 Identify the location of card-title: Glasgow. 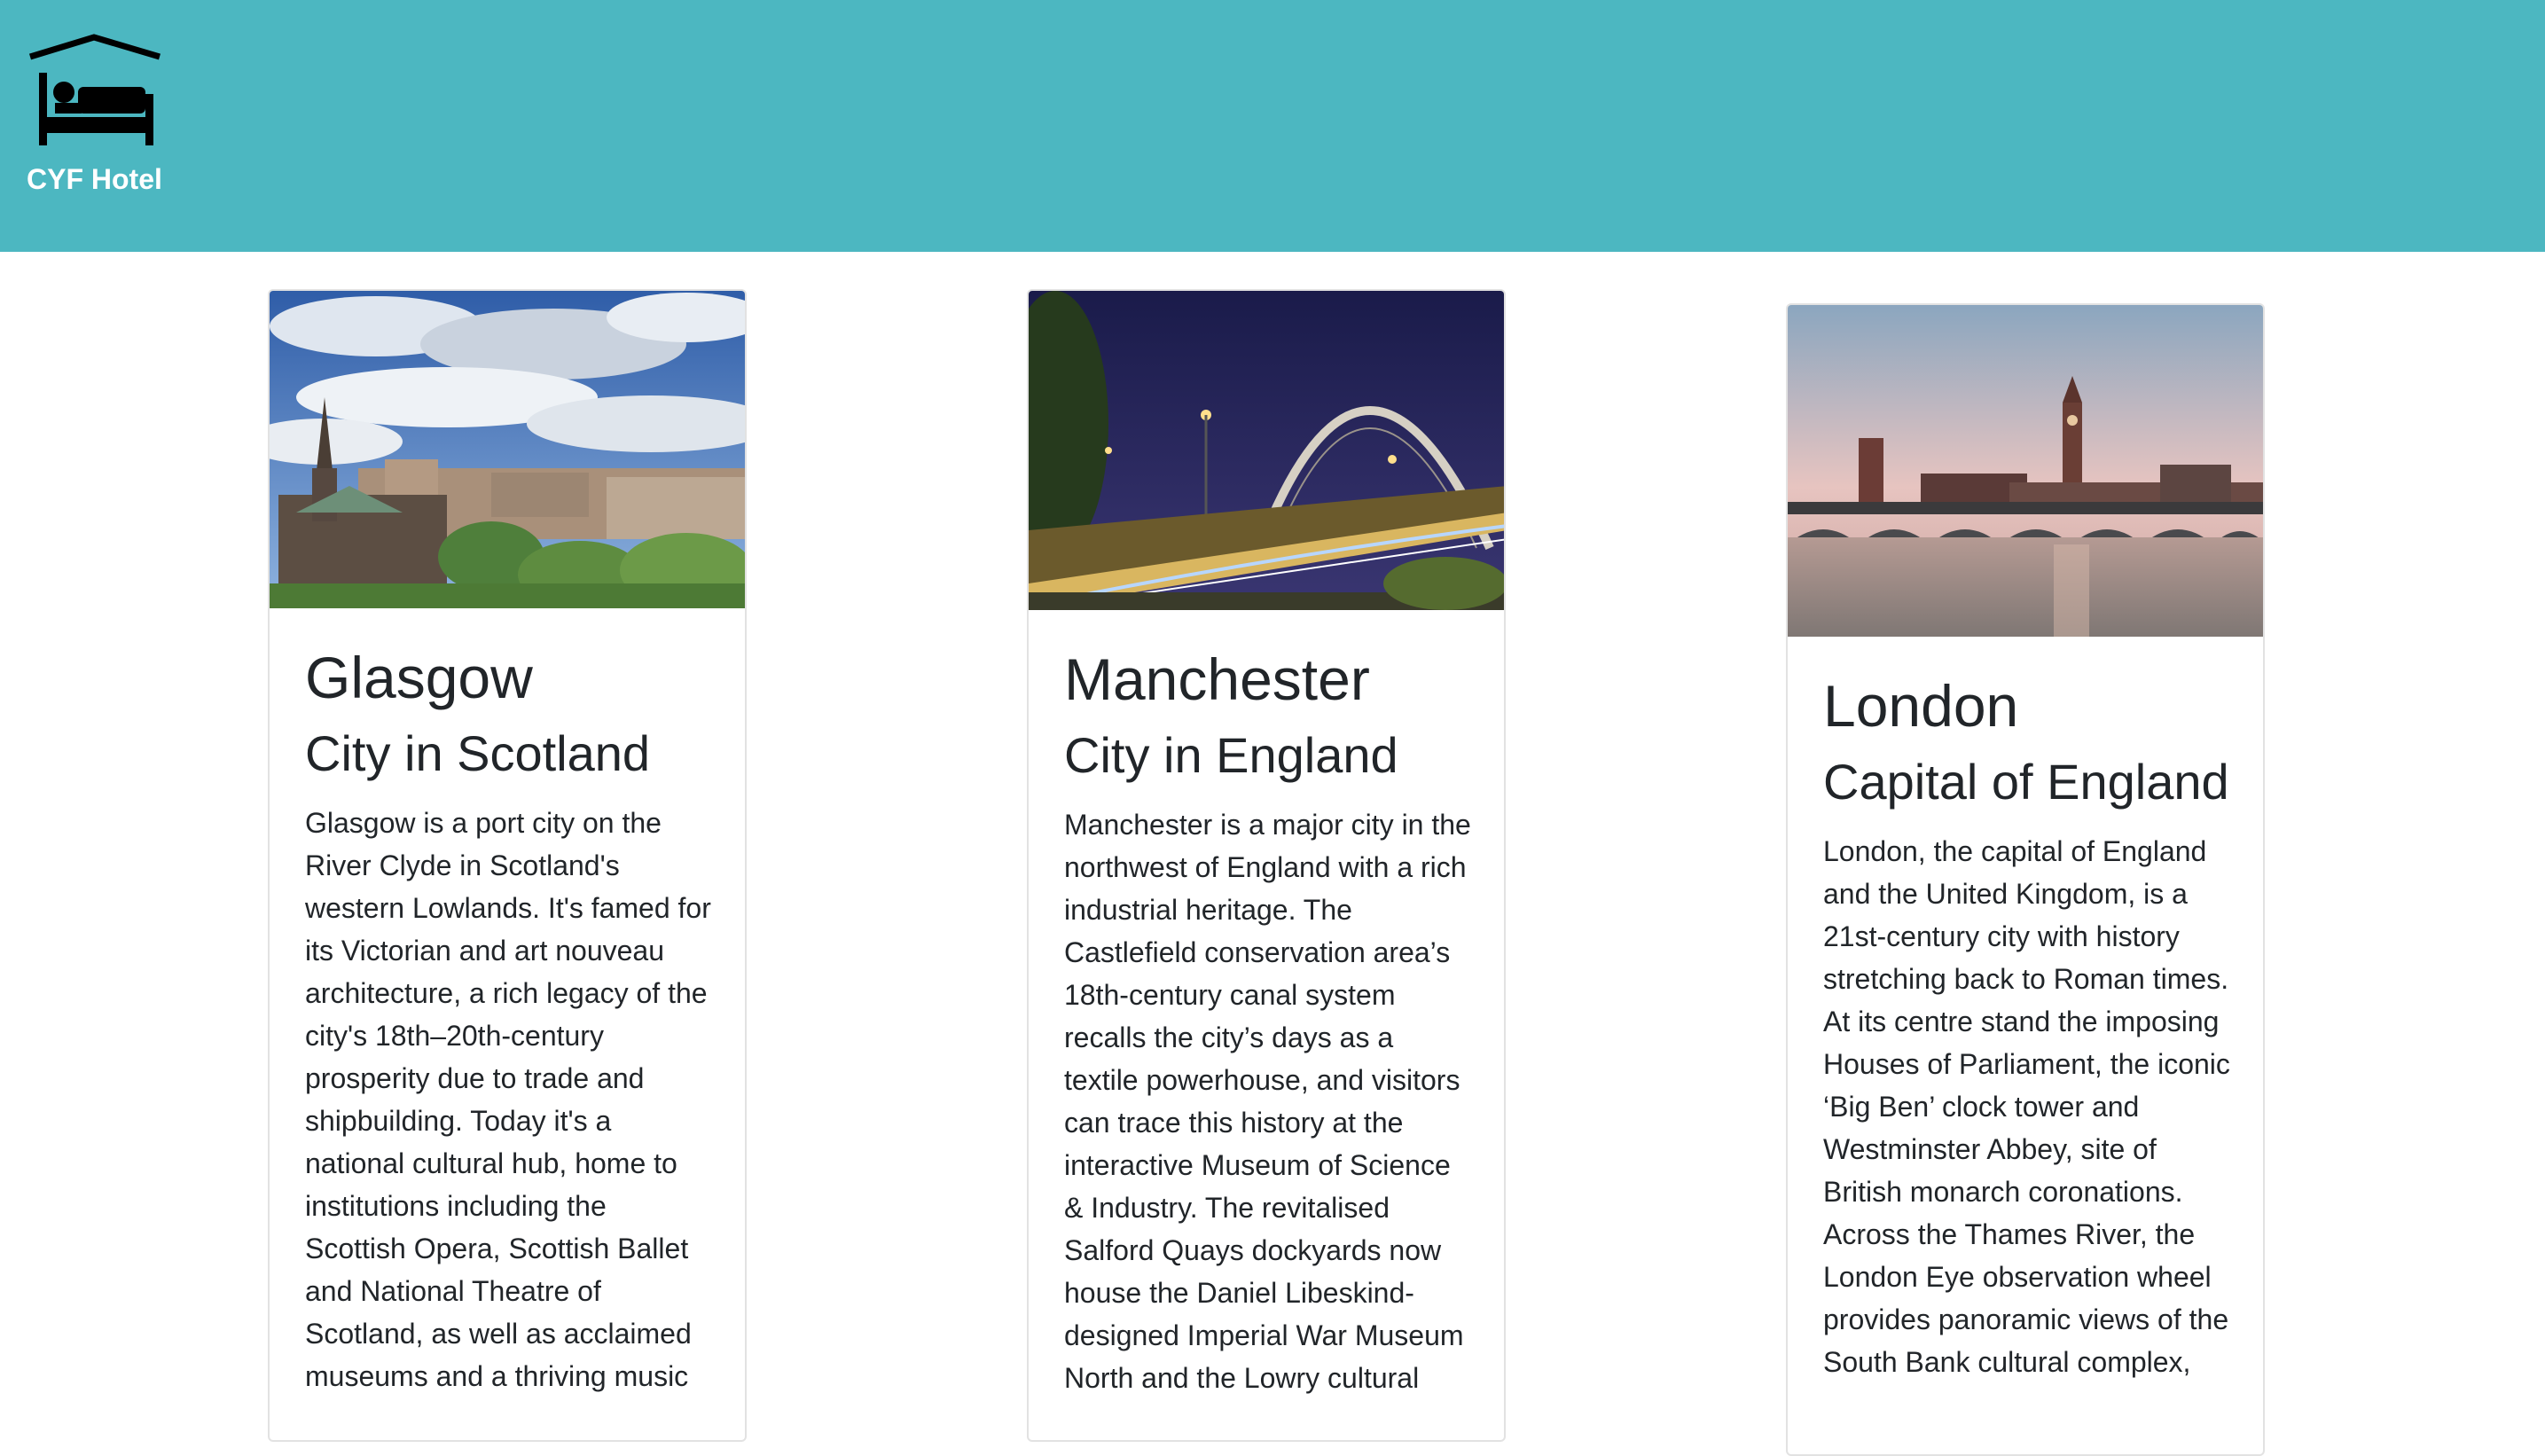
(419, 677).